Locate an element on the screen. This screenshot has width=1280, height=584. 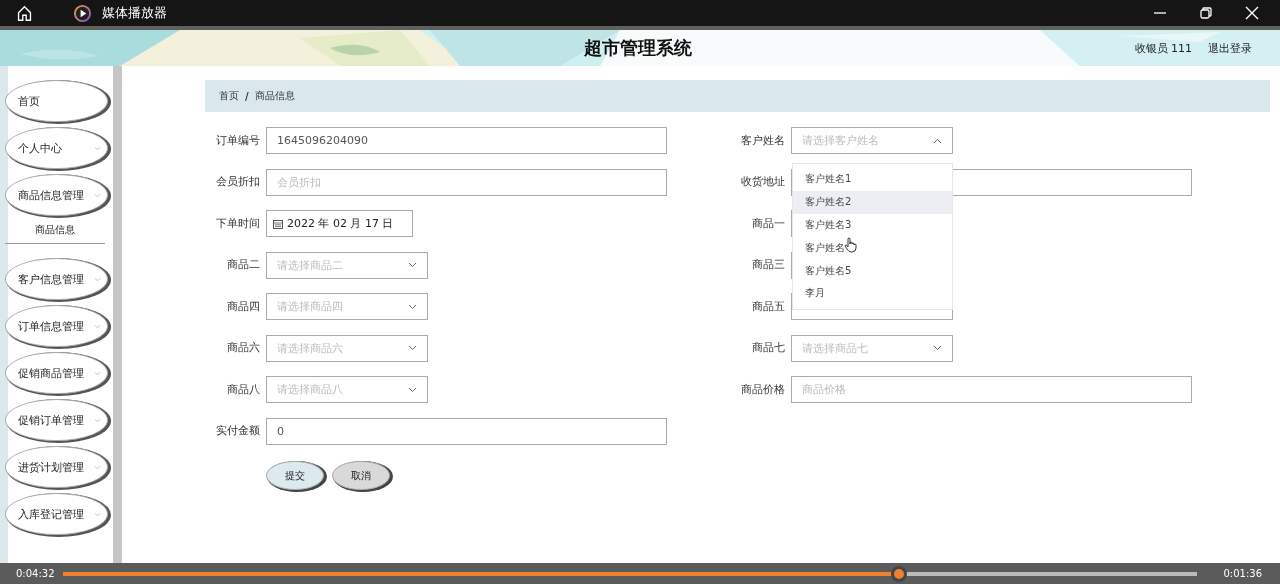
user-label: 收银员 111 is located at coordinates (1163, 48).